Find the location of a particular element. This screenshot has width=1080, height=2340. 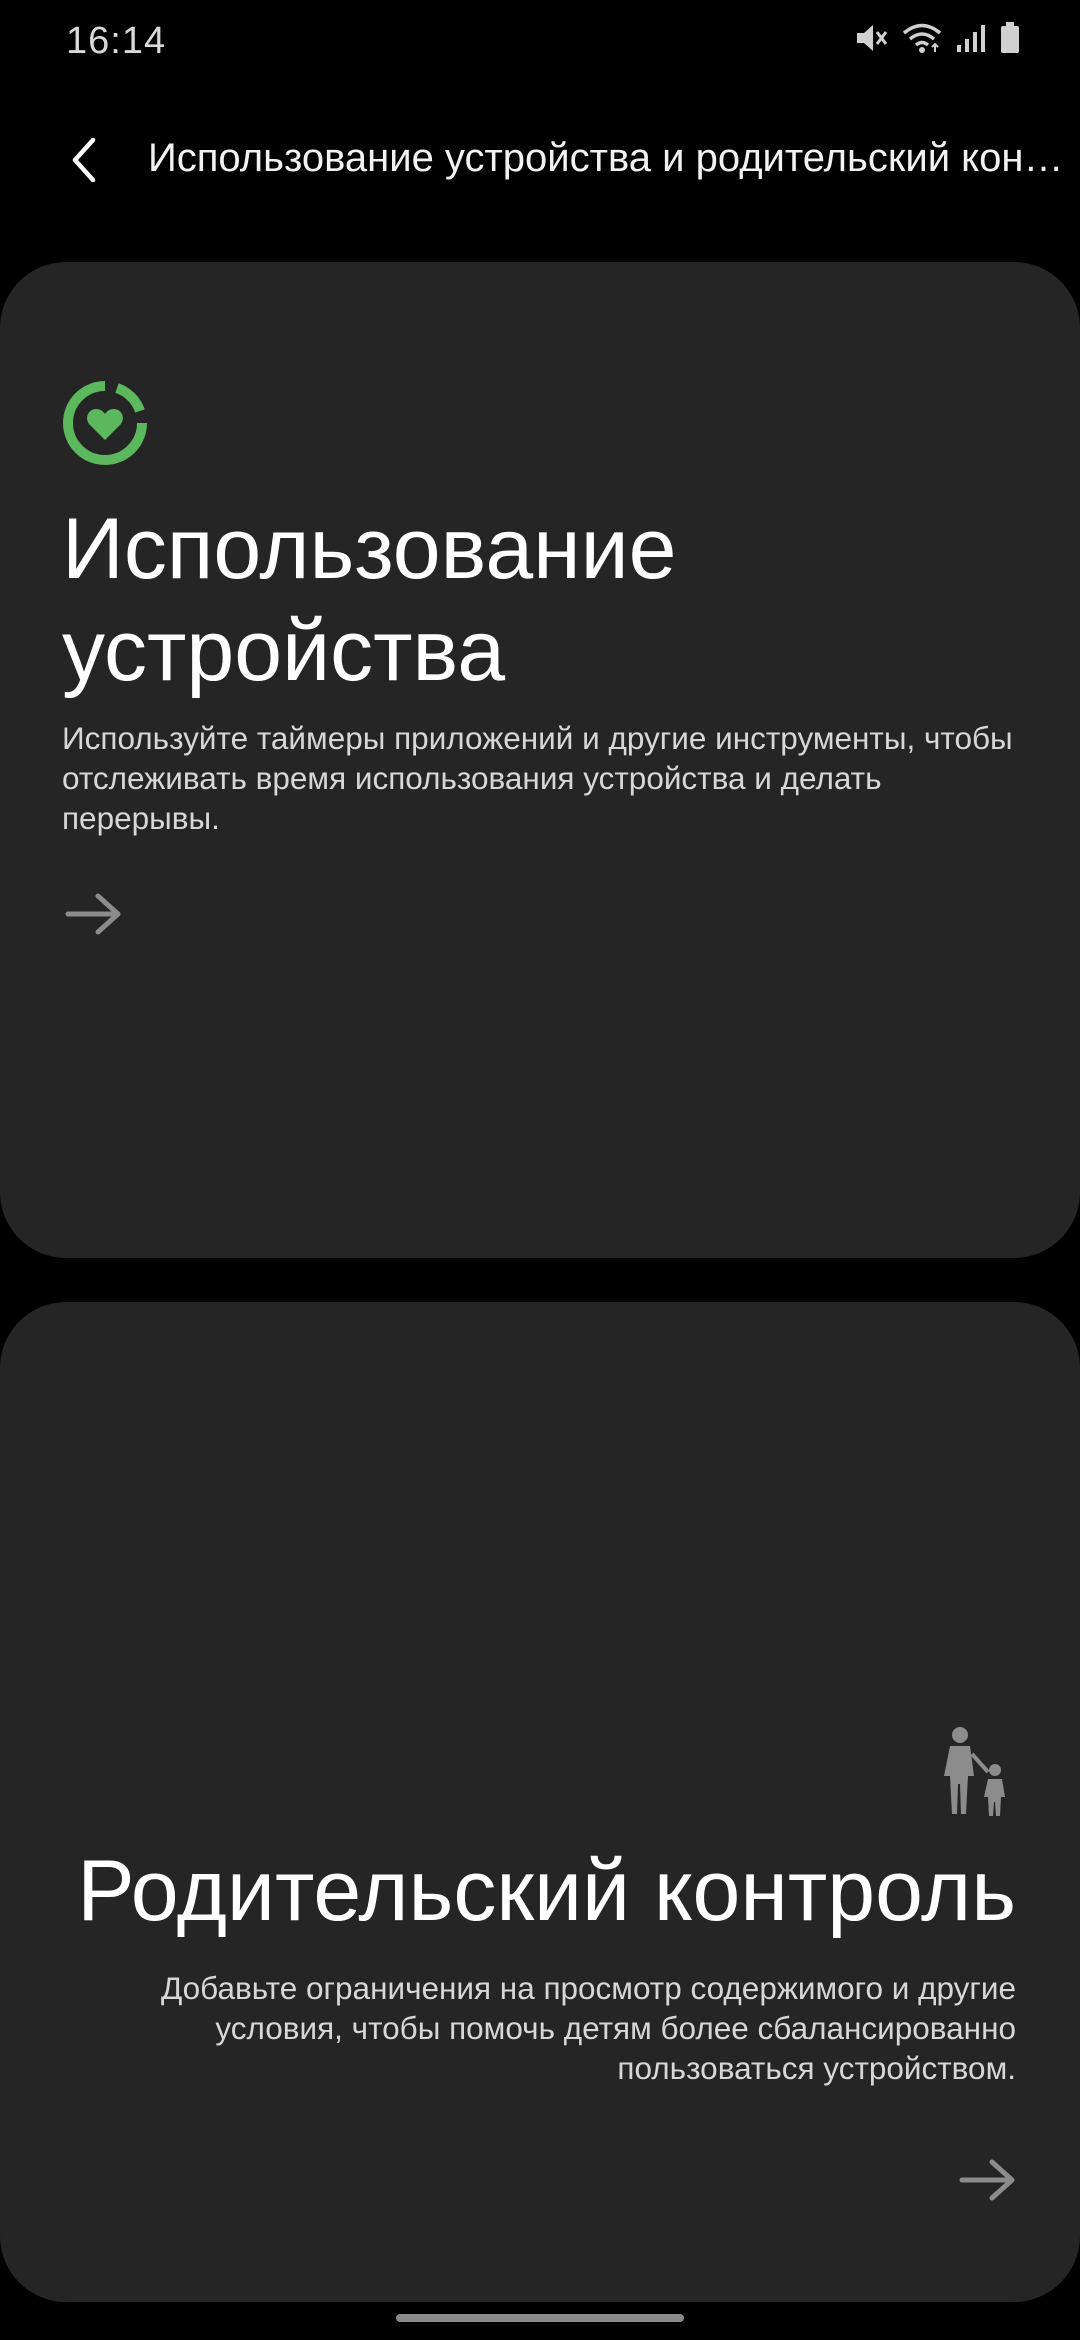

signal-icon is located at coordinates (971, 38).